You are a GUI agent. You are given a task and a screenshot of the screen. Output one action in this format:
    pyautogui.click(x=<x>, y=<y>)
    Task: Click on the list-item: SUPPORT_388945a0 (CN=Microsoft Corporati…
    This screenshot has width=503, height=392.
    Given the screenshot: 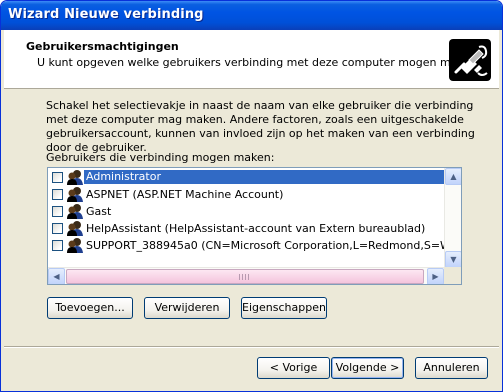 What is the action you would take?
    pyautogui.click(x=246, y=245)
    